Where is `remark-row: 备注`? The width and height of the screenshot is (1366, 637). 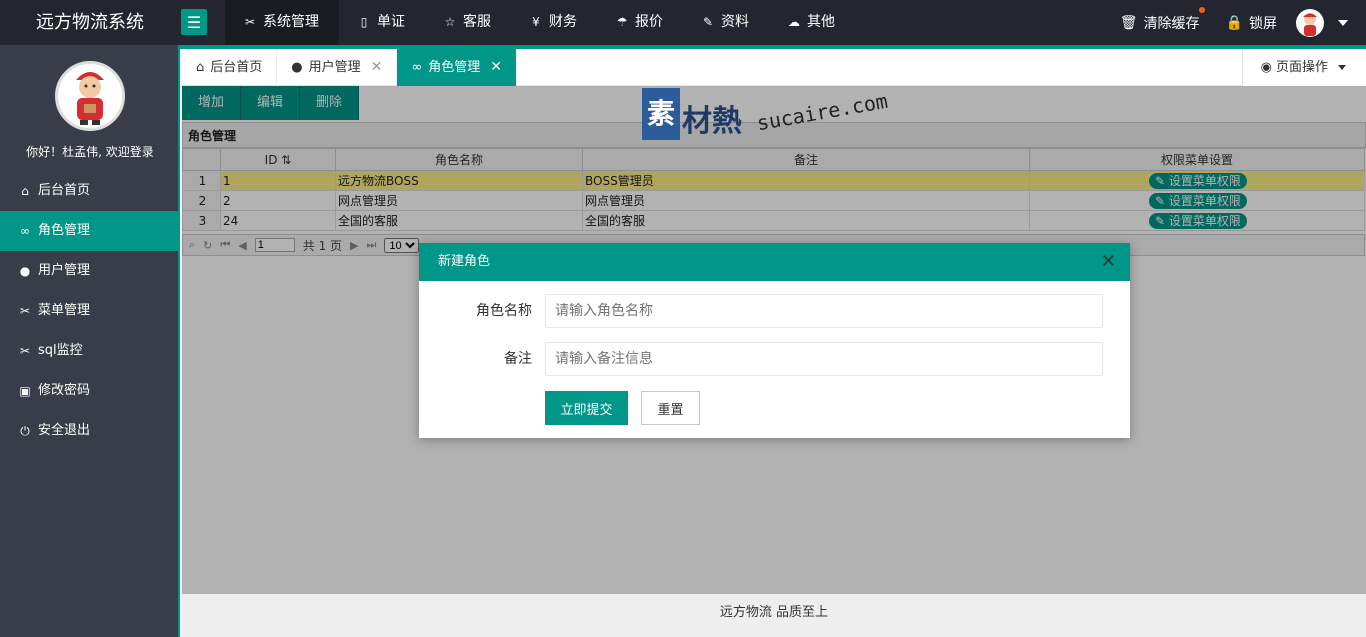 remark-row: 备注 is located at coordinates (774, 359).